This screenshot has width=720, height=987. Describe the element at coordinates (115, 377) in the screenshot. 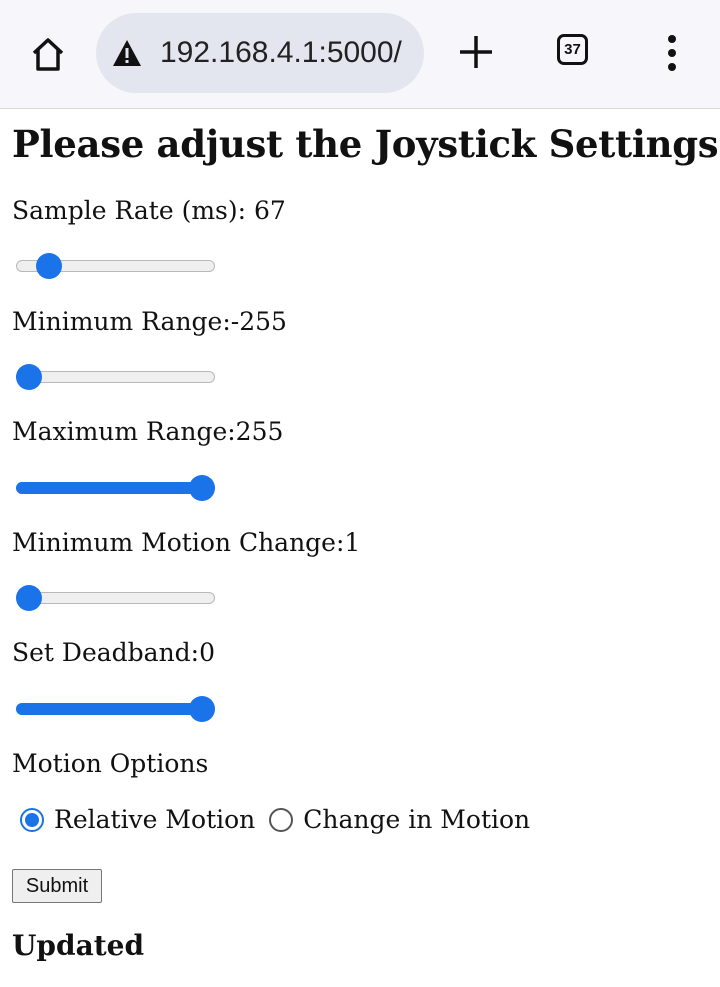

I see `min-range-slider` at that location.